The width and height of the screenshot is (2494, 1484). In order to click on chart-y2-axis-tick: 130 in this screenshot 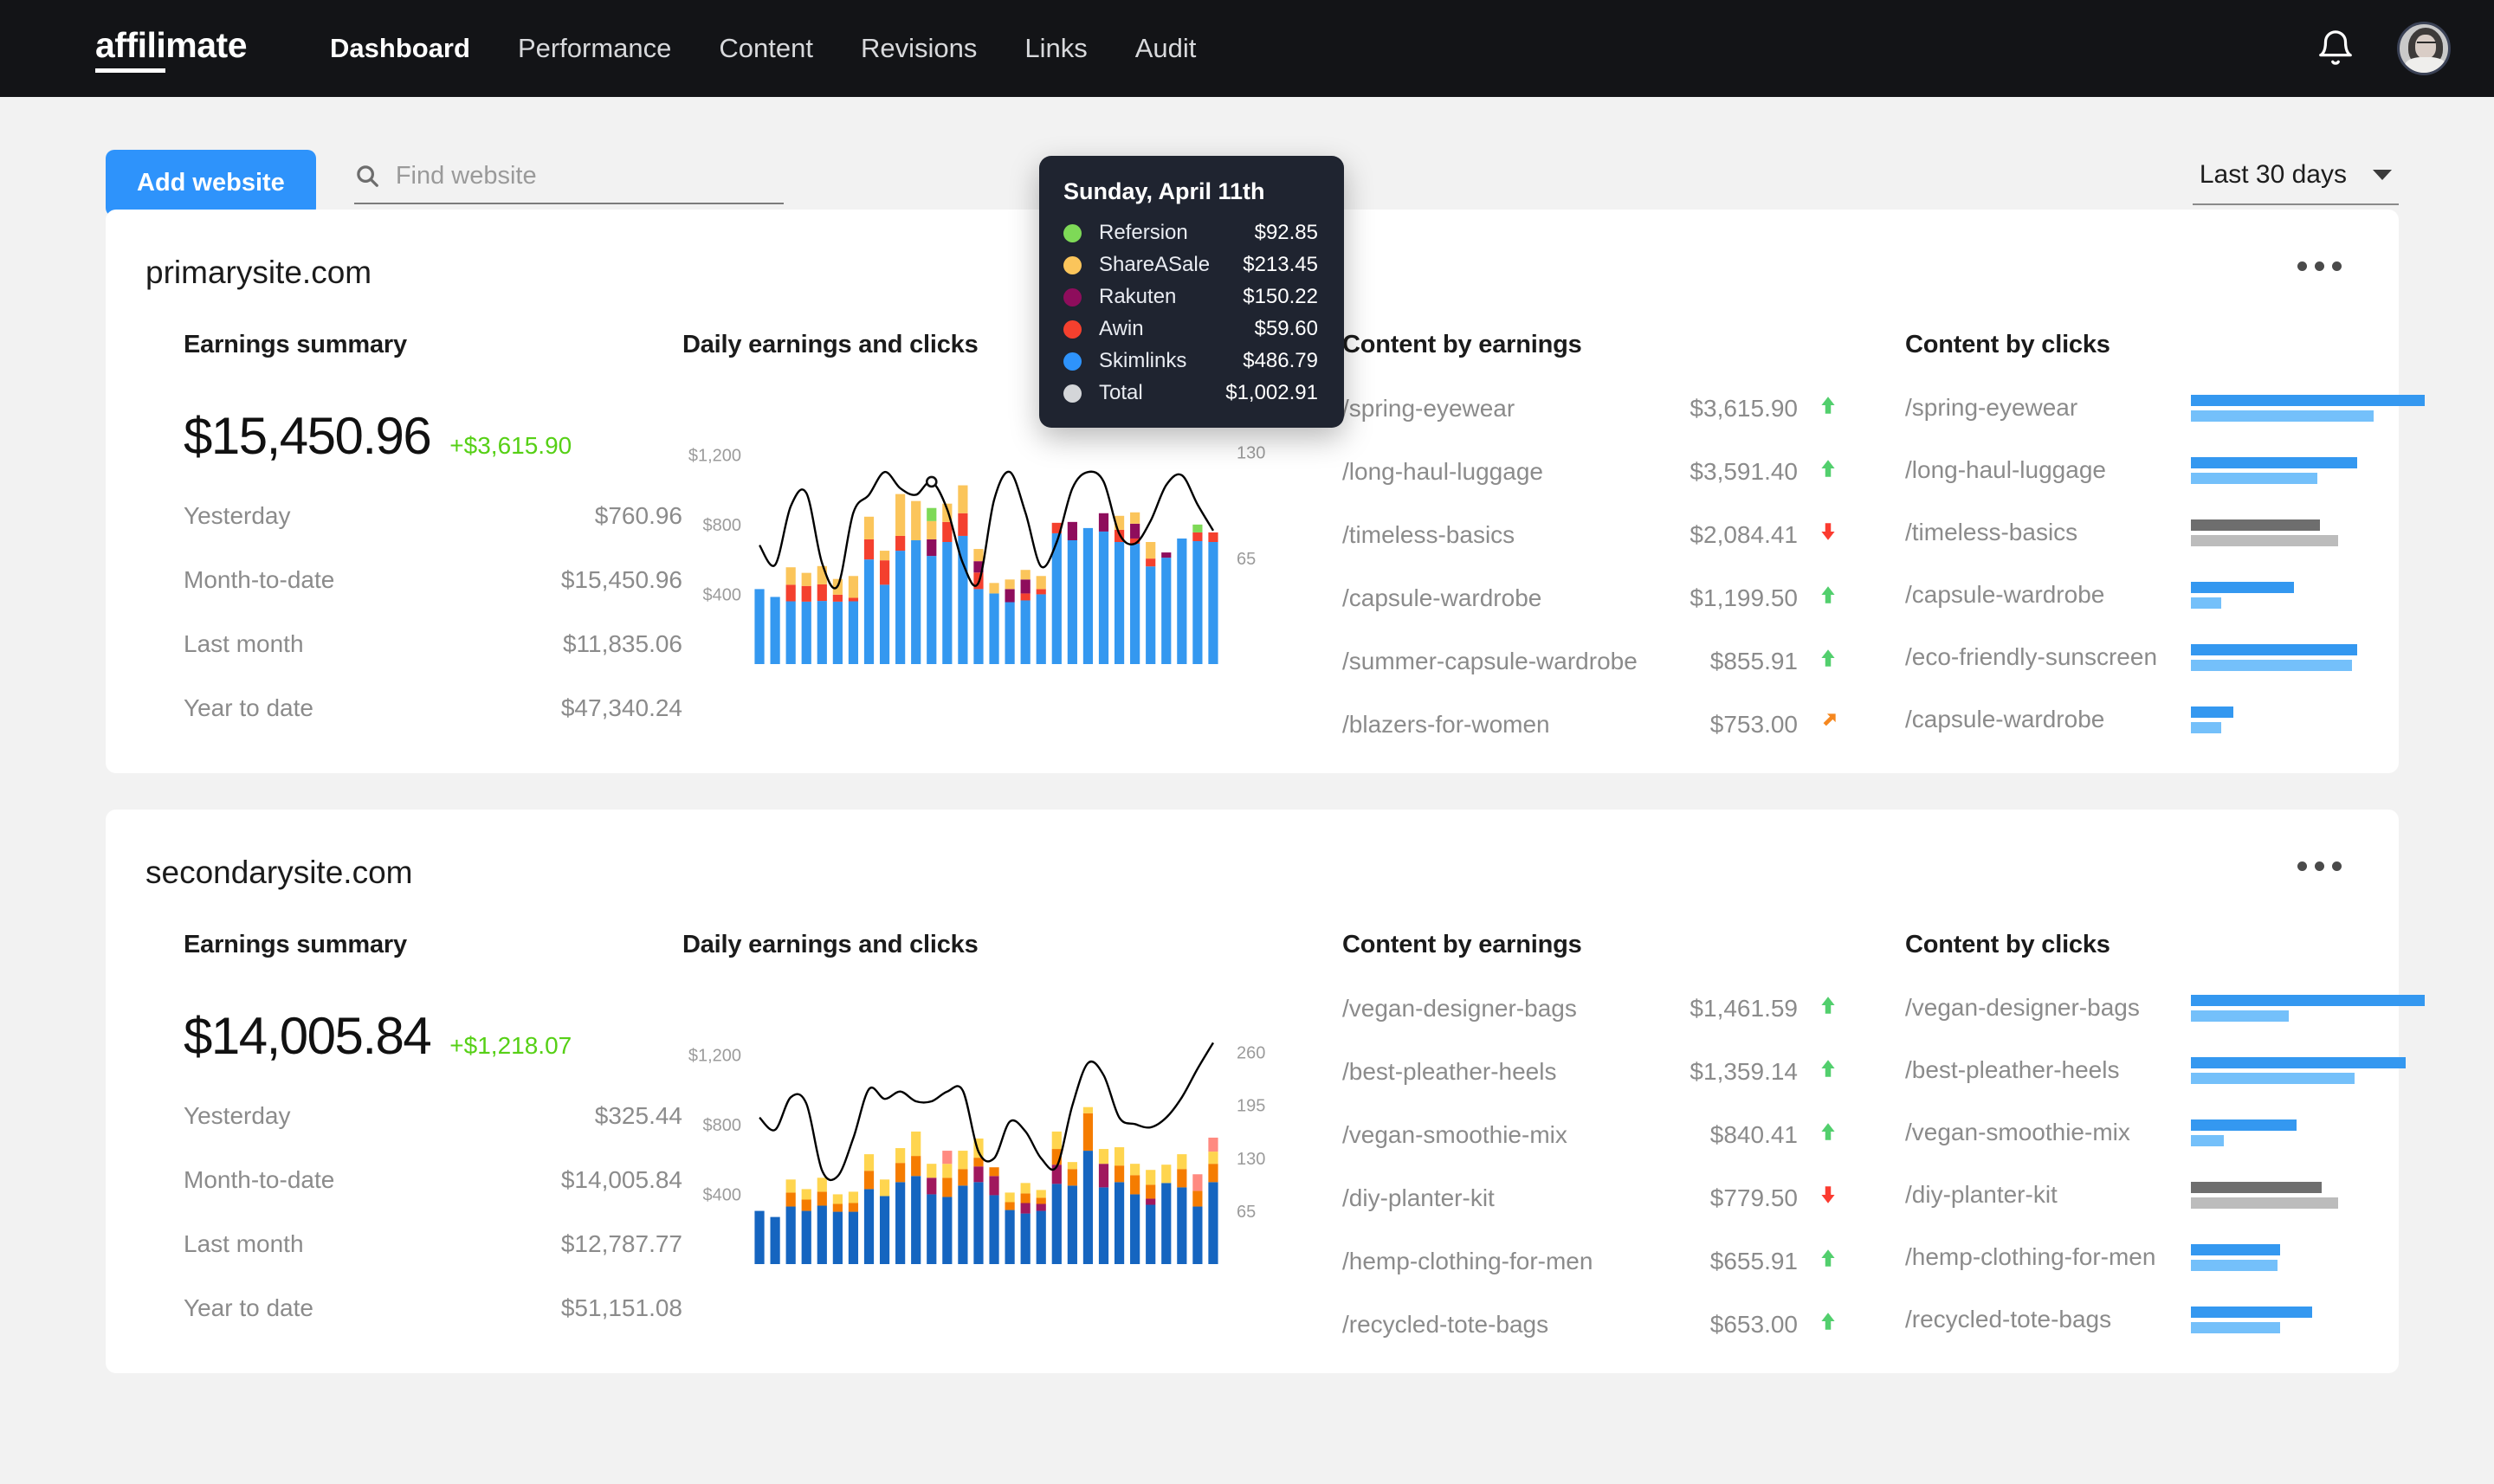, I will do `click(1251, 454)`.